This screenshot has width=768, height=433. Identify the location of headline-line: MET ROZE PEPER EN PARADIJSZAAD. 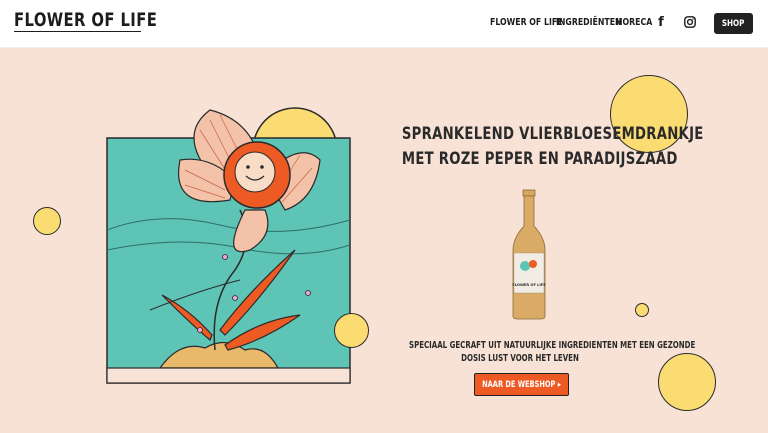
(539, 159).